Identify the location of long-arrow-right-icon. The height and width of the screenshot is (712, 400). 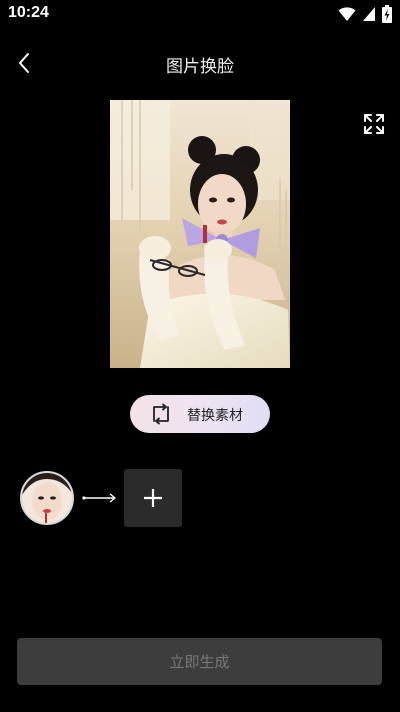
(99, 498).